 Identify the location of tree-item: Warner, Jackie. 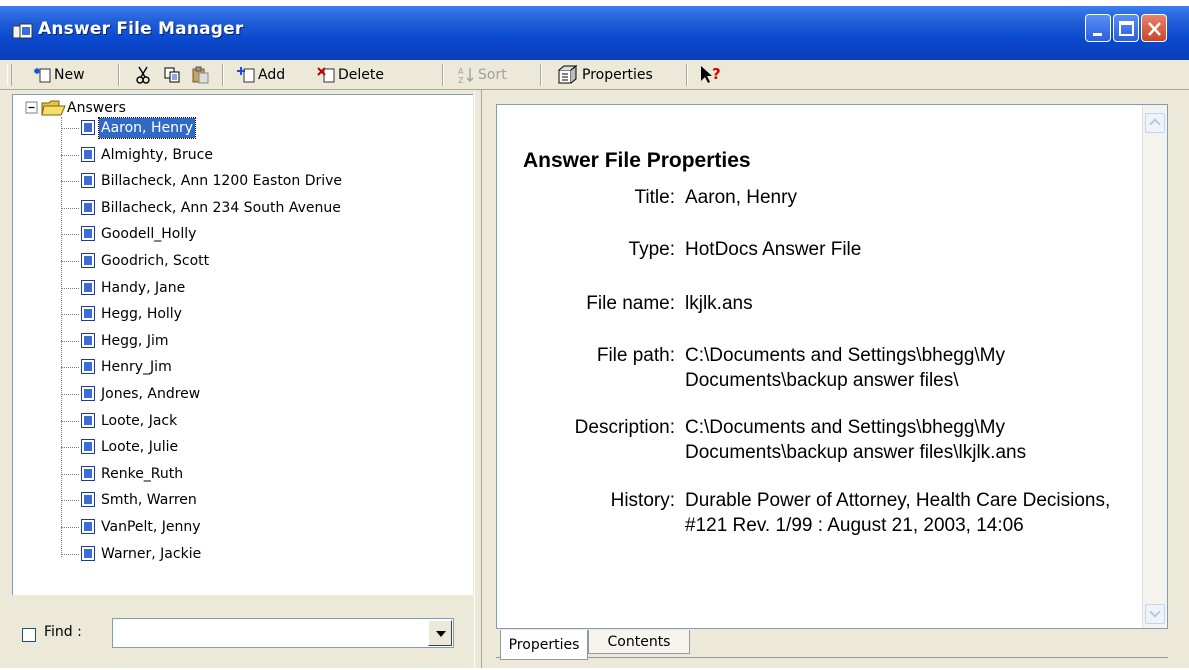
(243, 554).